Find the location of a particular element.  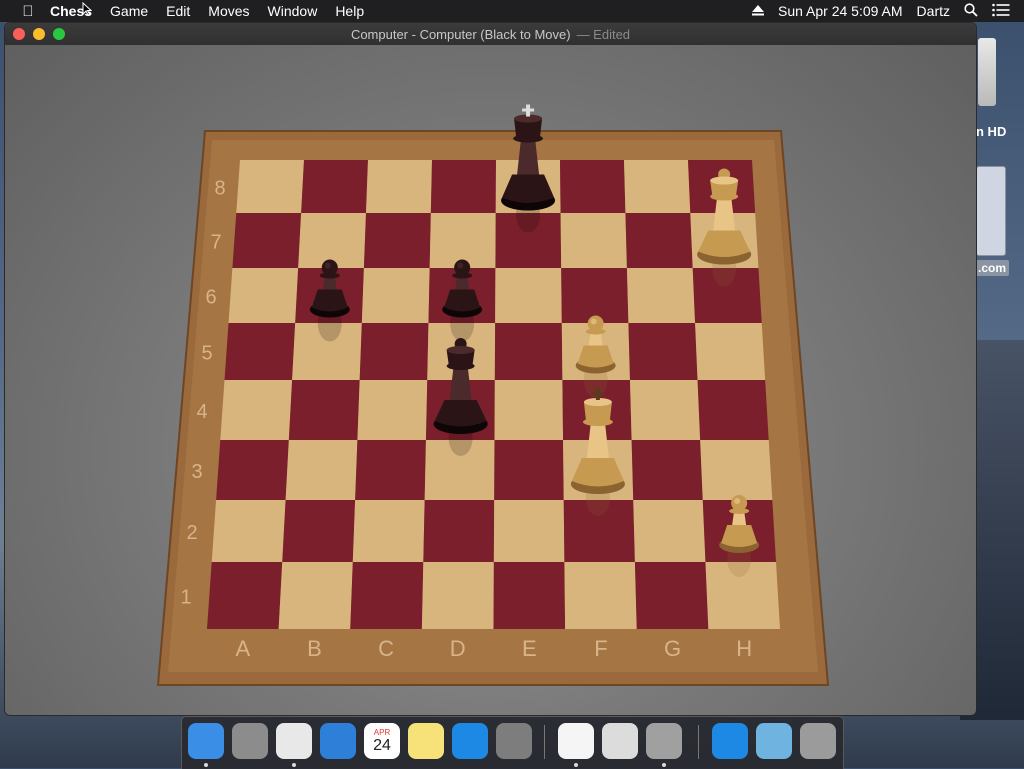

board-square-b2 is located at coordinates (319, 531).